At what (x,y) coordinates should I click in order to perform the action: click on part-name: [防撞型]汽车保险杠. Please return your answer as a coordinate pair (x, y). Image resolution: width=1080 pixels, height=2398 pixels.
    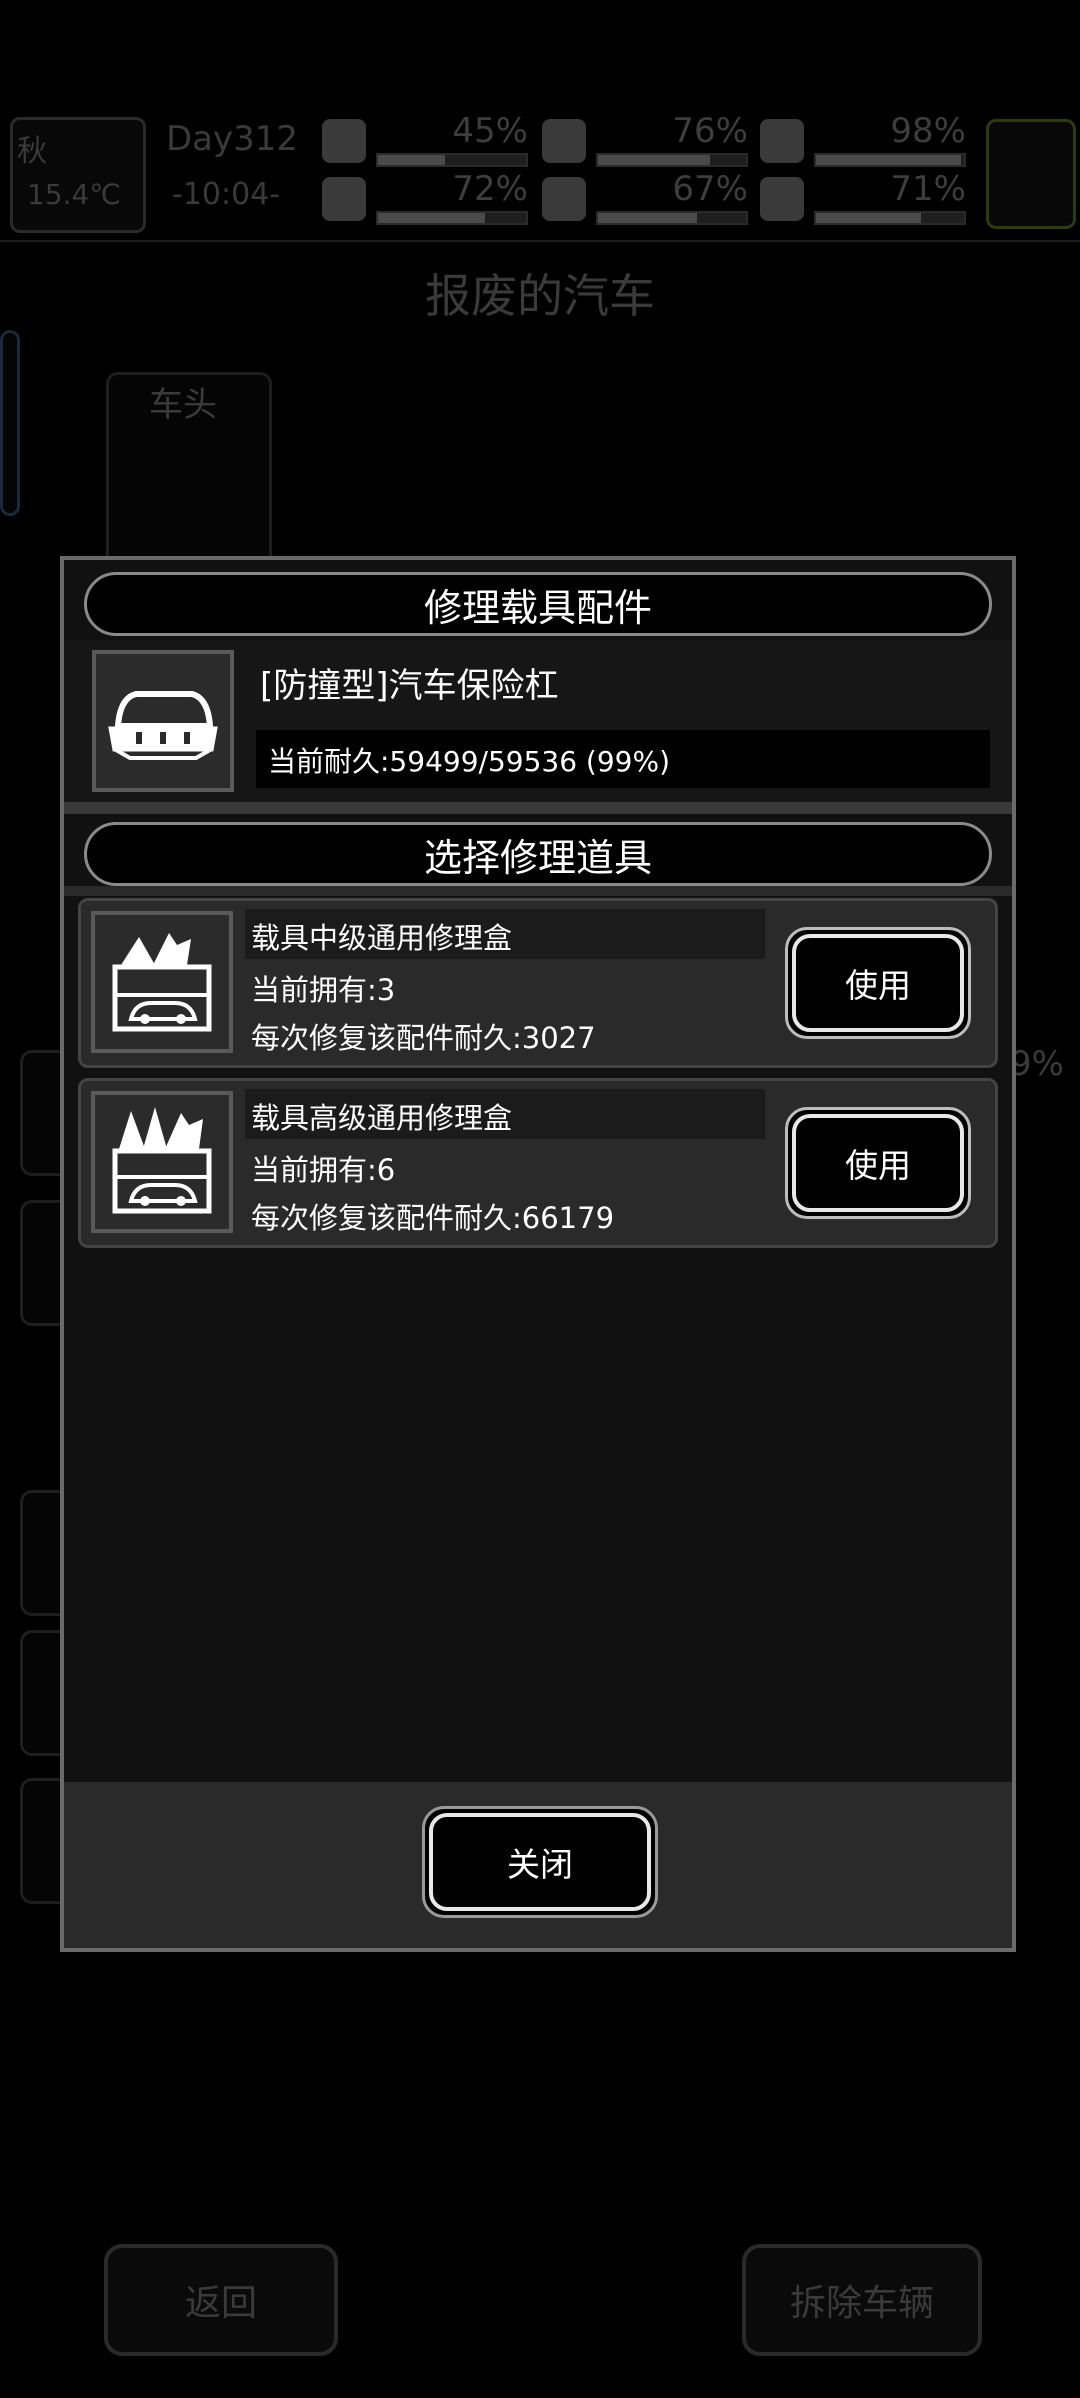
    Looking at the image, I should click on (409, 686).